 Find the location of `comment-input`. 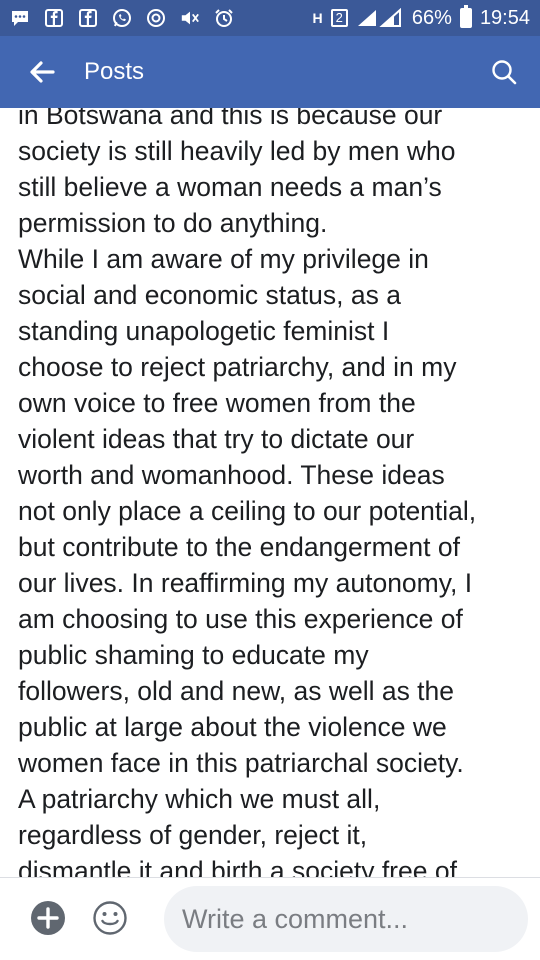

comment-input is located at coordinates (346, 919).